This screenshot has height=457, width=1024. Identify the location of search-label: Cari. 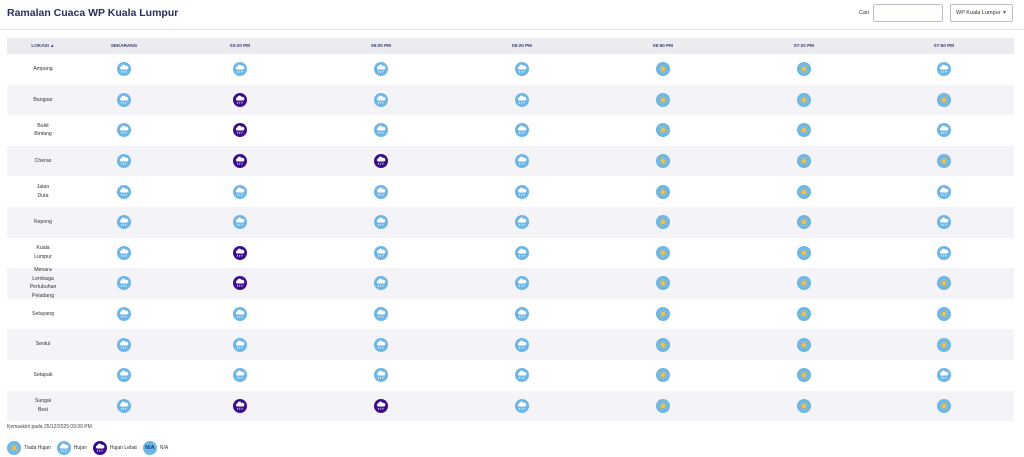
(864, 13).